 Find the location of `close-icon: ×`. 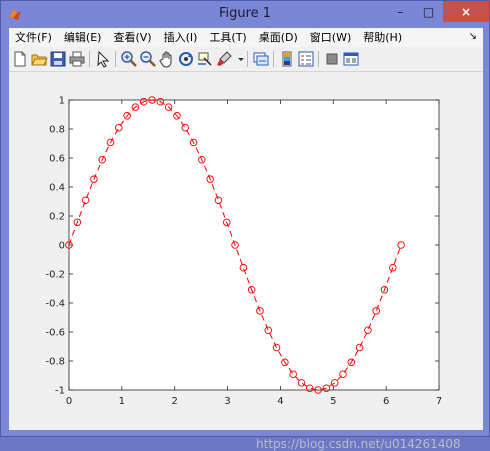

close-icon: × is located at coordinates (466, 11).